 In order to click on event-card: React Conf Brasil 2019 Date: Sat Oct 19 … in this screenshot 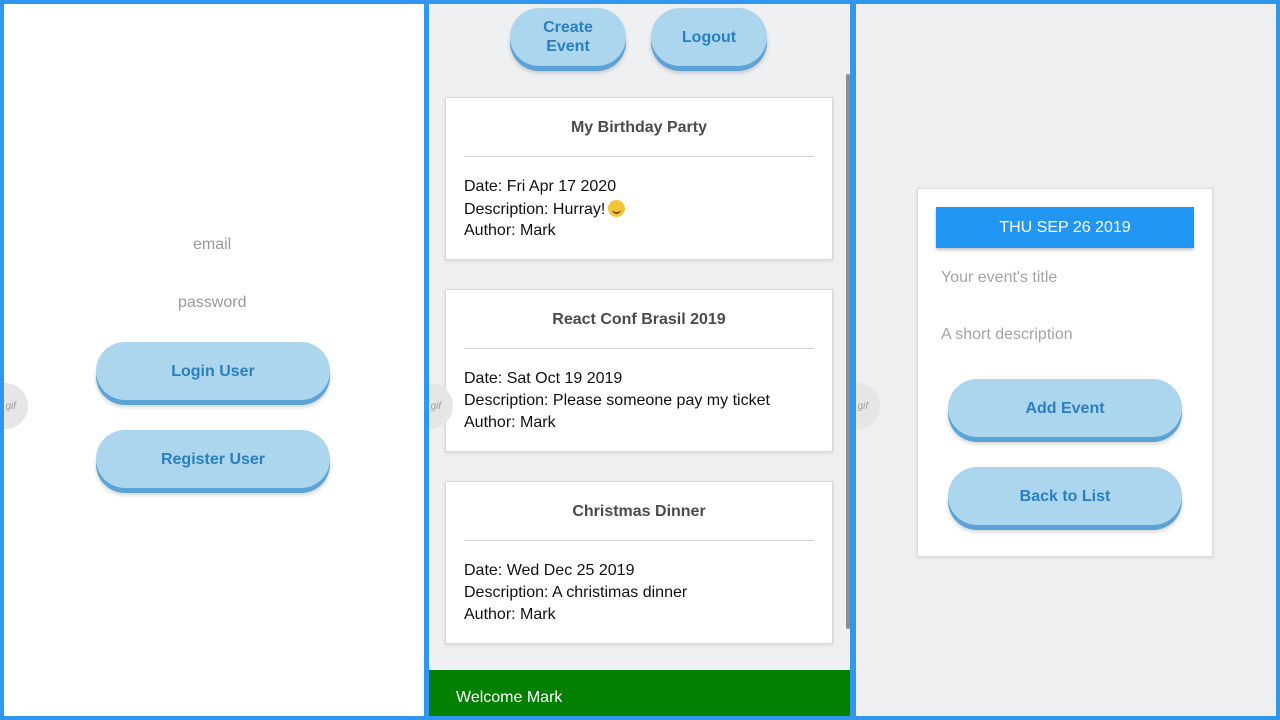, I will do `click(639, 370)`.